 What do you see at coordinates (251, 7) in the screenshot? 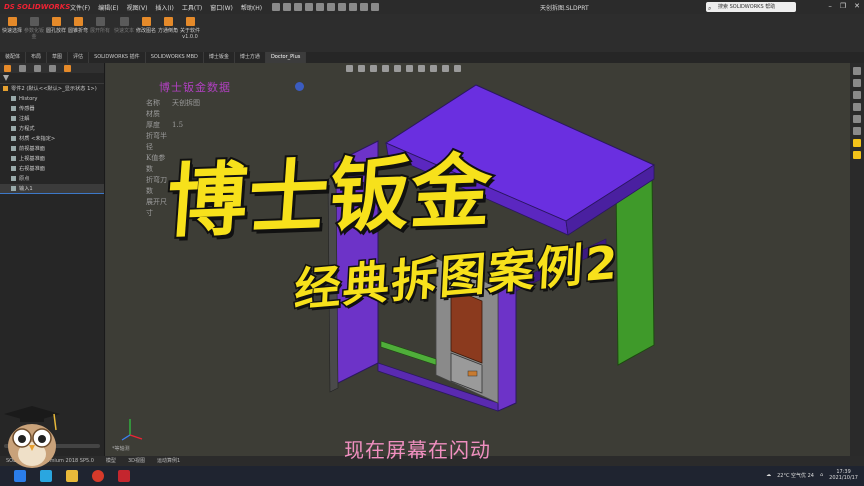
I see `menu-item: 帮助(H)` at bounding box center [251, 7].